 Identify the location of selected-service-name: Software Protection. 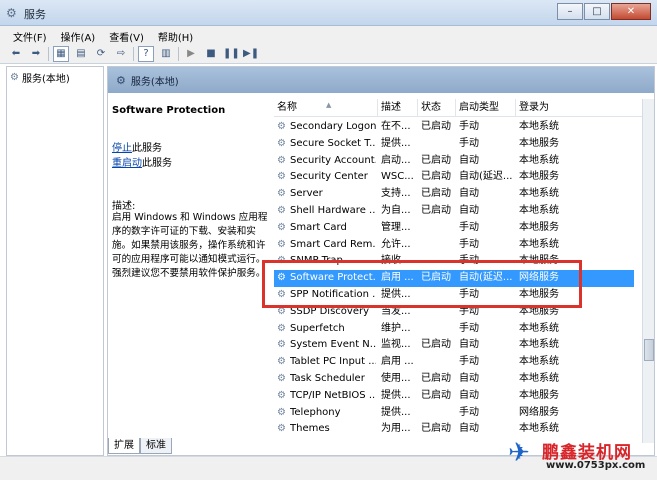
(169, 110).